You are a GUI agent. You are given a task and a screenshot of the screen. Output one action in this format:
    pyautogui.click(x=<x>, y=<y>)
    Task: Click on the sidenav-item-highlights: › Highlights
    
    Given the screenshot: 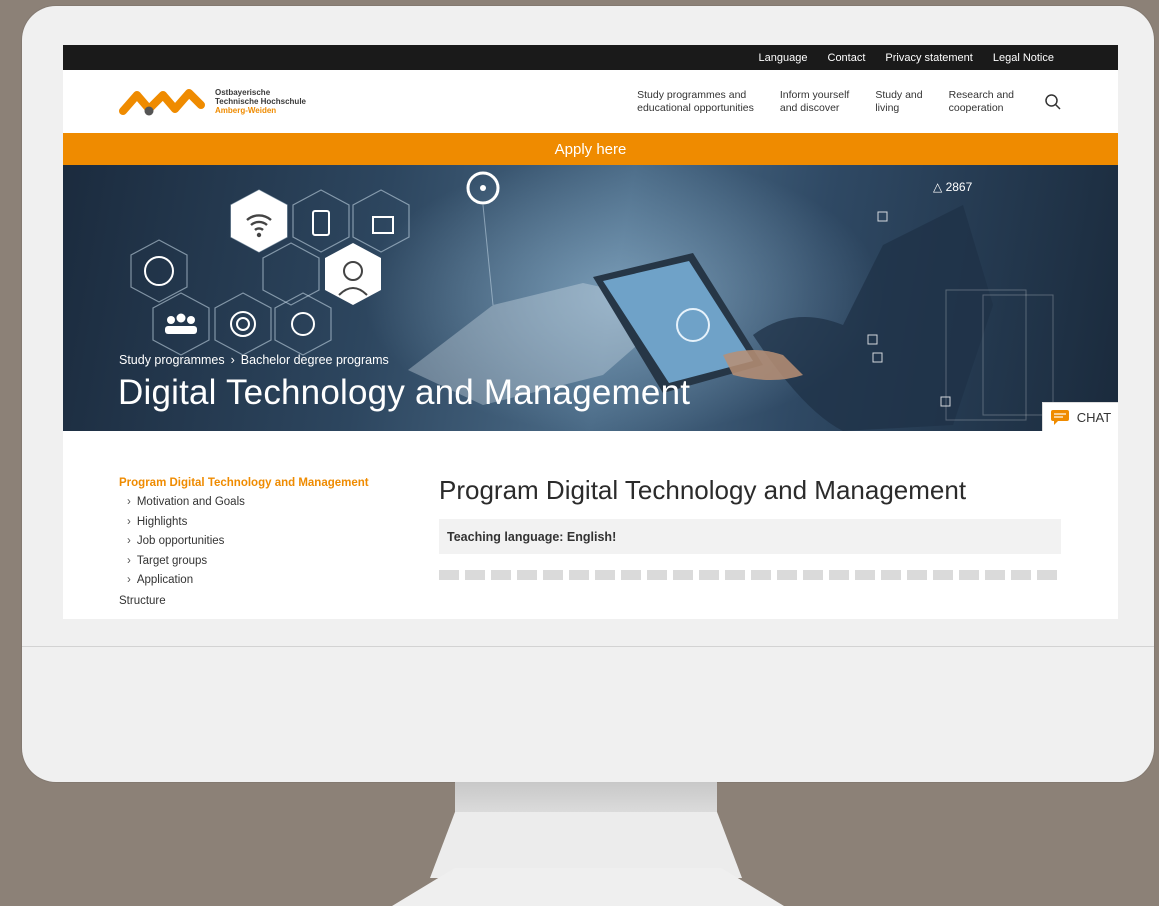 What is the action you would take?
    pyautogui.click(x=279, y=523)
    